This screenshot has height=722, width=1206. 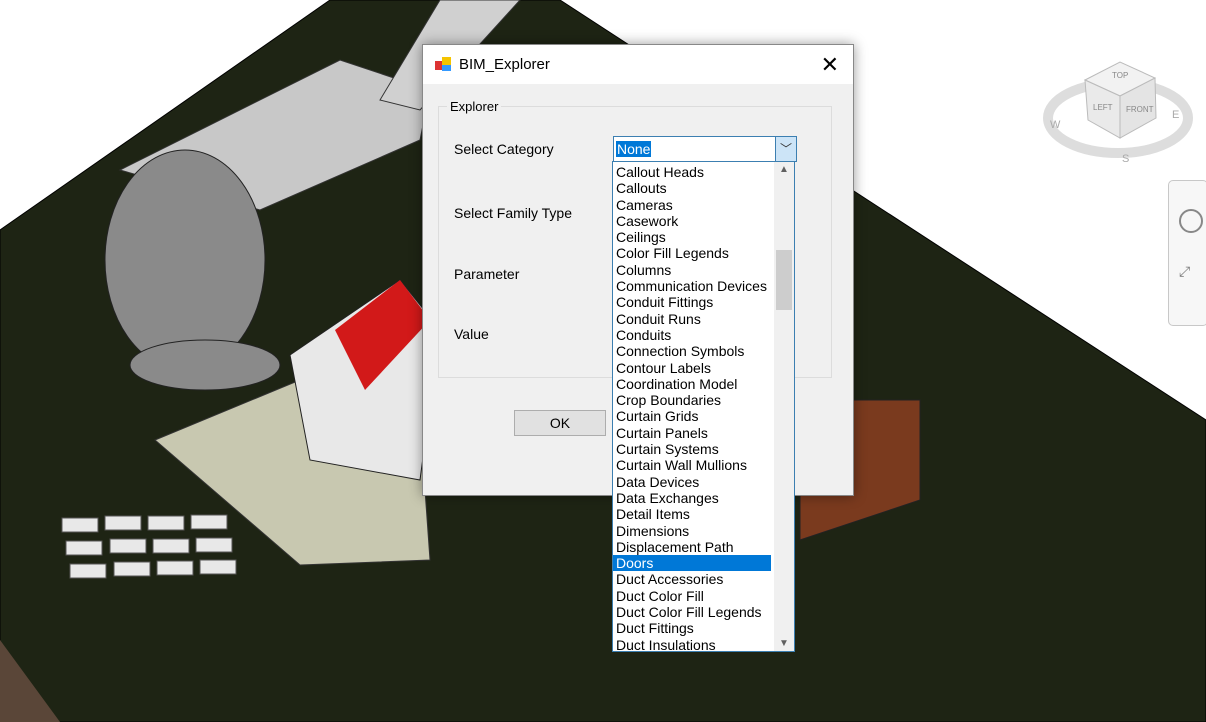 I want to click on category-option: Coordination Model, so click(x=692, y=384).